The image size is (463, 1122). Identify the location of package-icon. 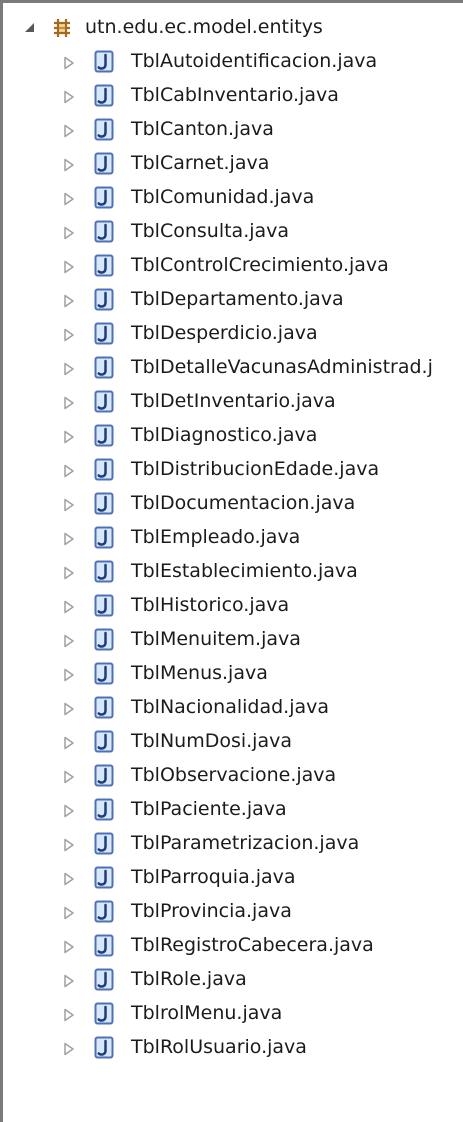
(62, 28).